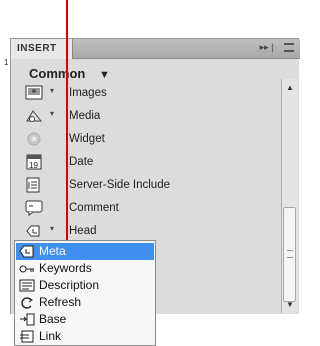 The width and height of the screenshot is (320, 346). Describe the element at coordinates (27, 336) in the screenshot. I see `link-icon` at that location.